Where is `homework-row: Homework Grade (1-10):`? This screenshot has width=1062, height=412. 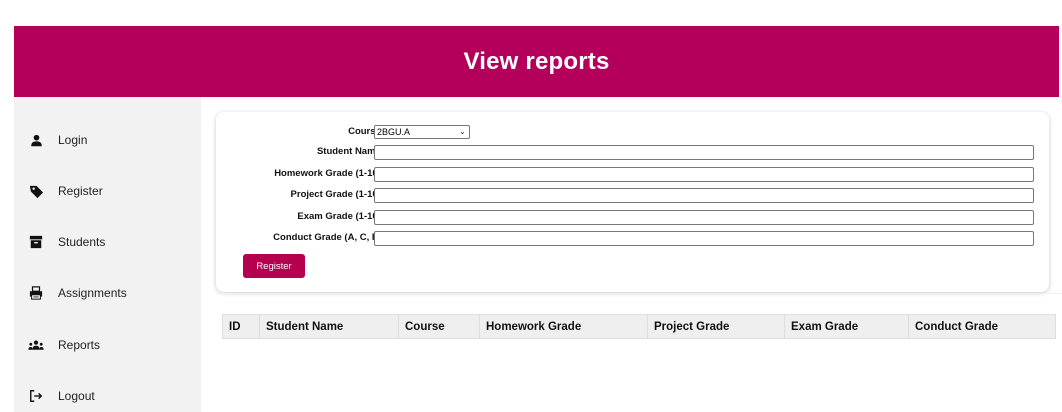 homework-row: Homework Grade (1-10): is located at coordinates (632, 175).